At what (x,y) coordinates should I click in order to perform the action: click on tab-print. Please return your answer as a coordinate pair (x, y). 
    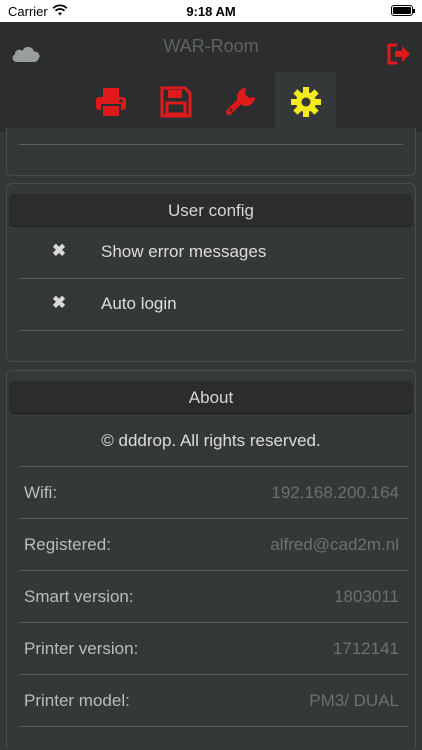
    Looking at the image, I should click on (110, 102).